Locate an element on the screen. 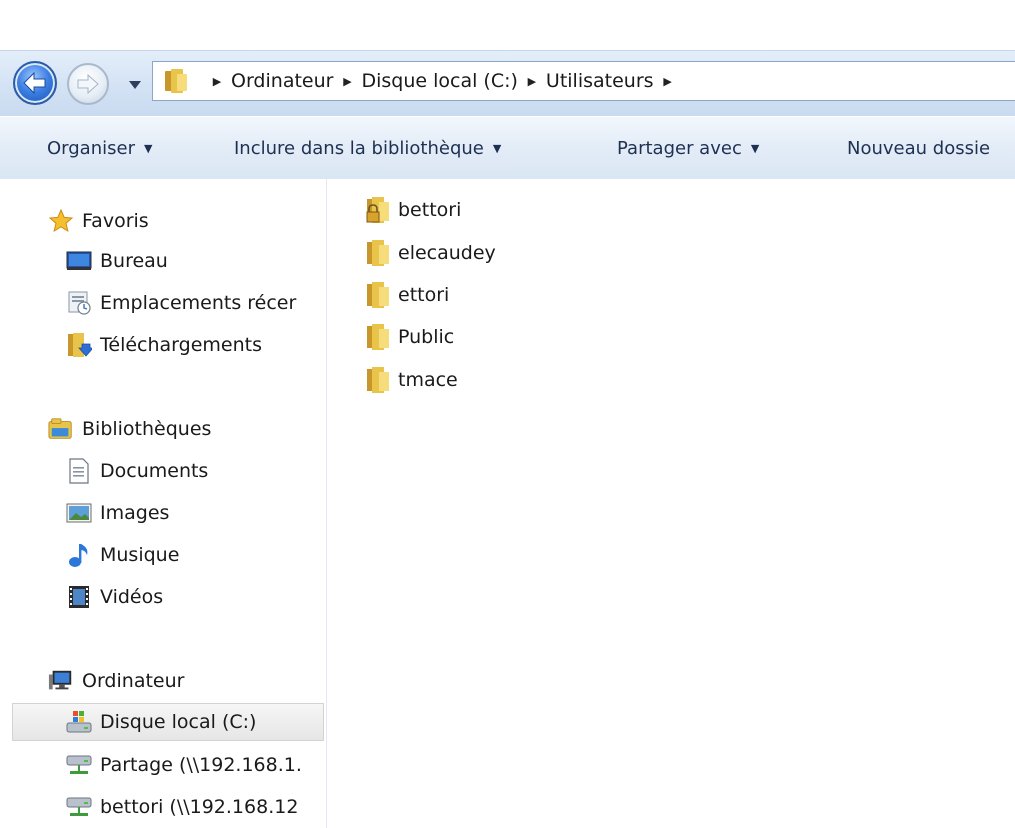  nav-item-music: Musique is located at coordinates (122, 555).